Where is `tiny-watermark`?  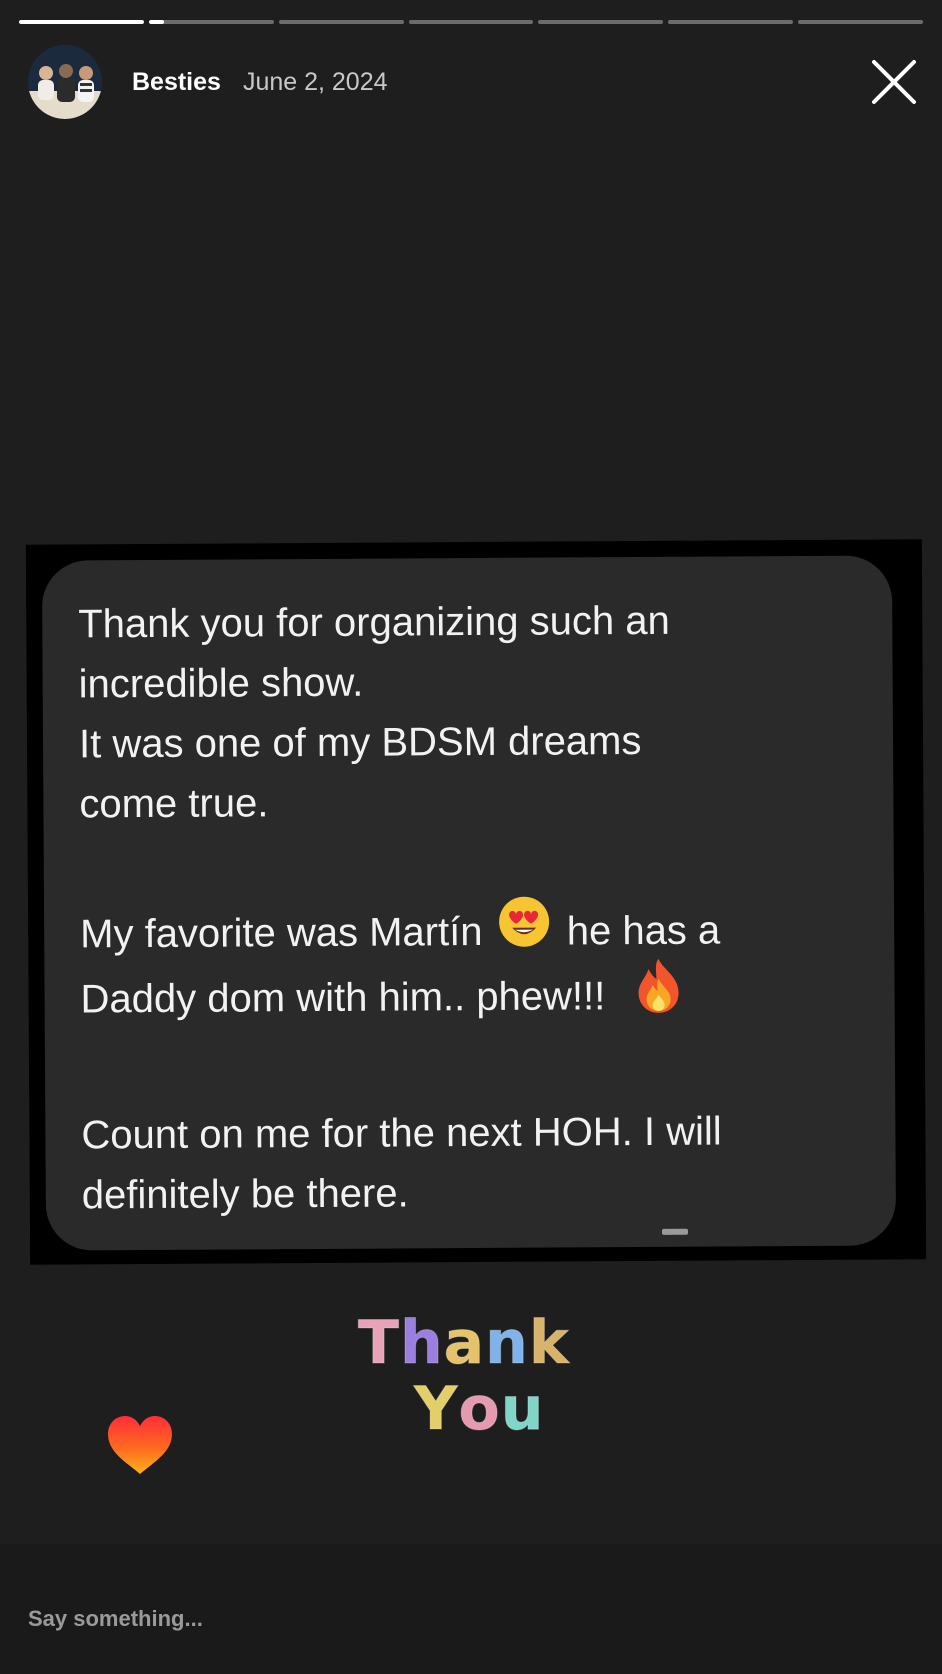 tiny-watermark is located at coordinates (675, 1231).